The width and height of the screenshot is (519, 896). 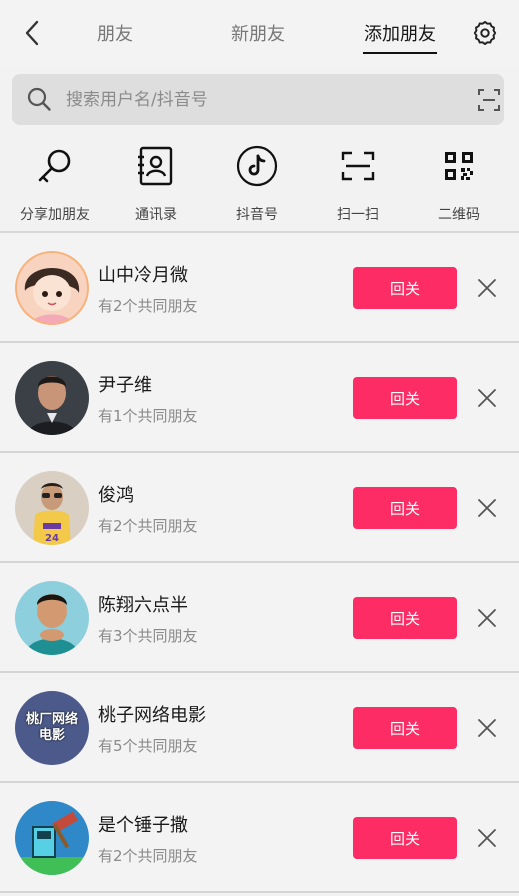 I want to click on list-item: 是个锤子撒 有2个共同朋友 回关, so click(x=259, y=838).